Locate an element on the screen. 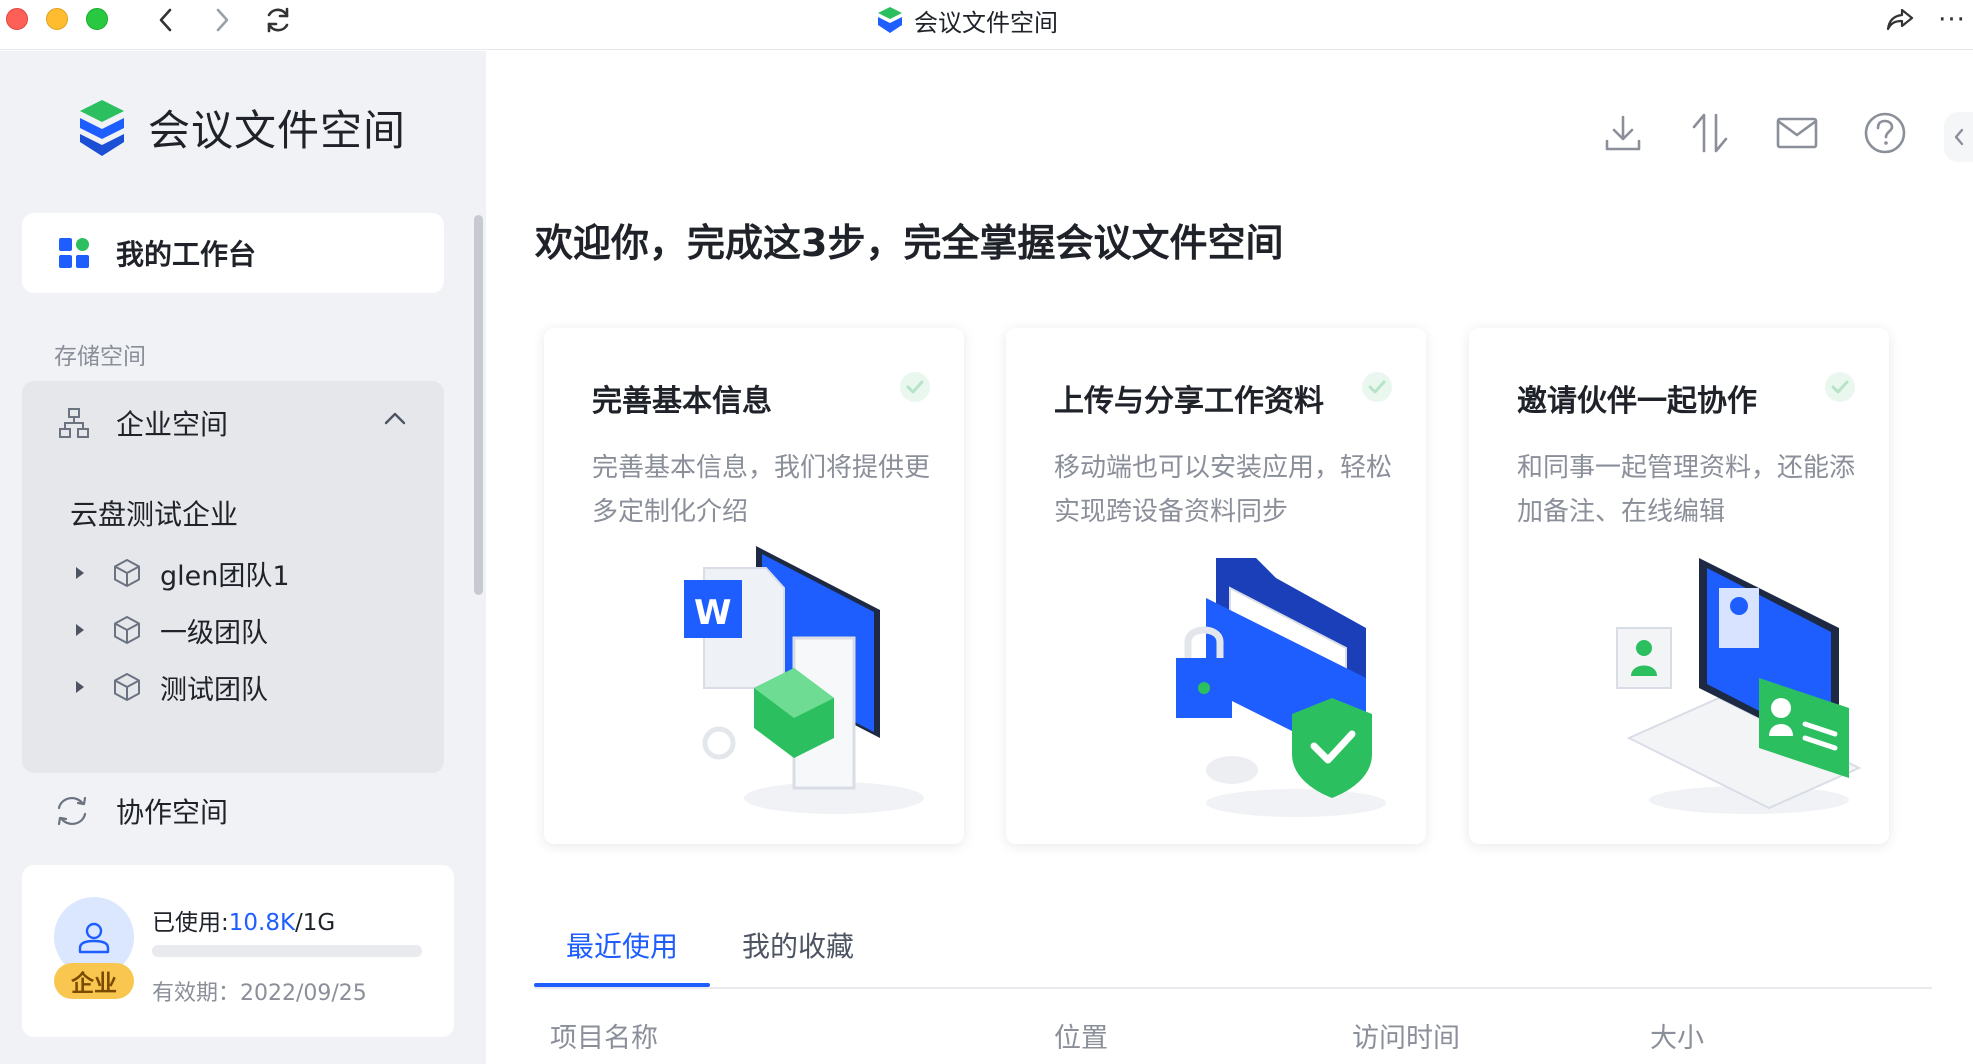  storage-usage: 已使用:10.8K/1G is located at coordinates (243, 920).